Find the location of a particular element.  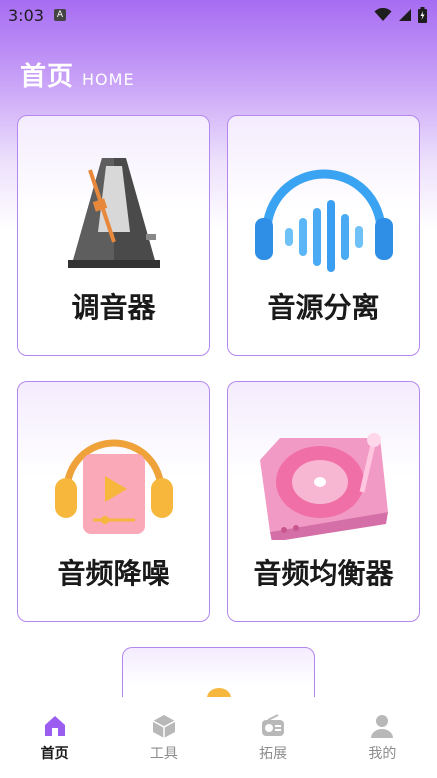

nav-item-home: 首页 is located at coordinates (54, 737).